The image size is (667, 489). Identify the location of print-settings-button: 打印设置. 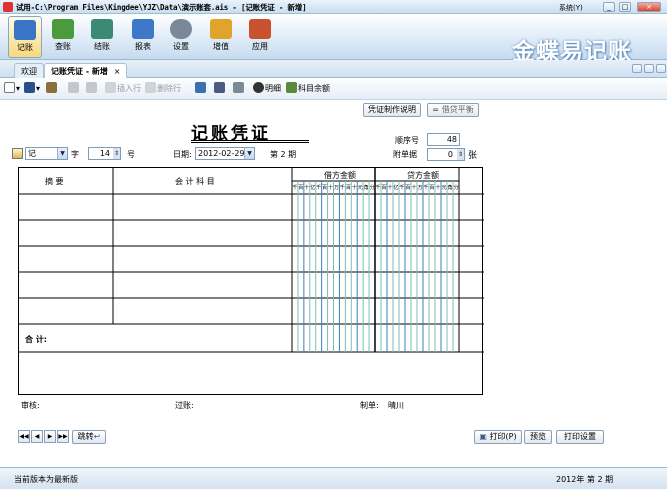
(580, 437).